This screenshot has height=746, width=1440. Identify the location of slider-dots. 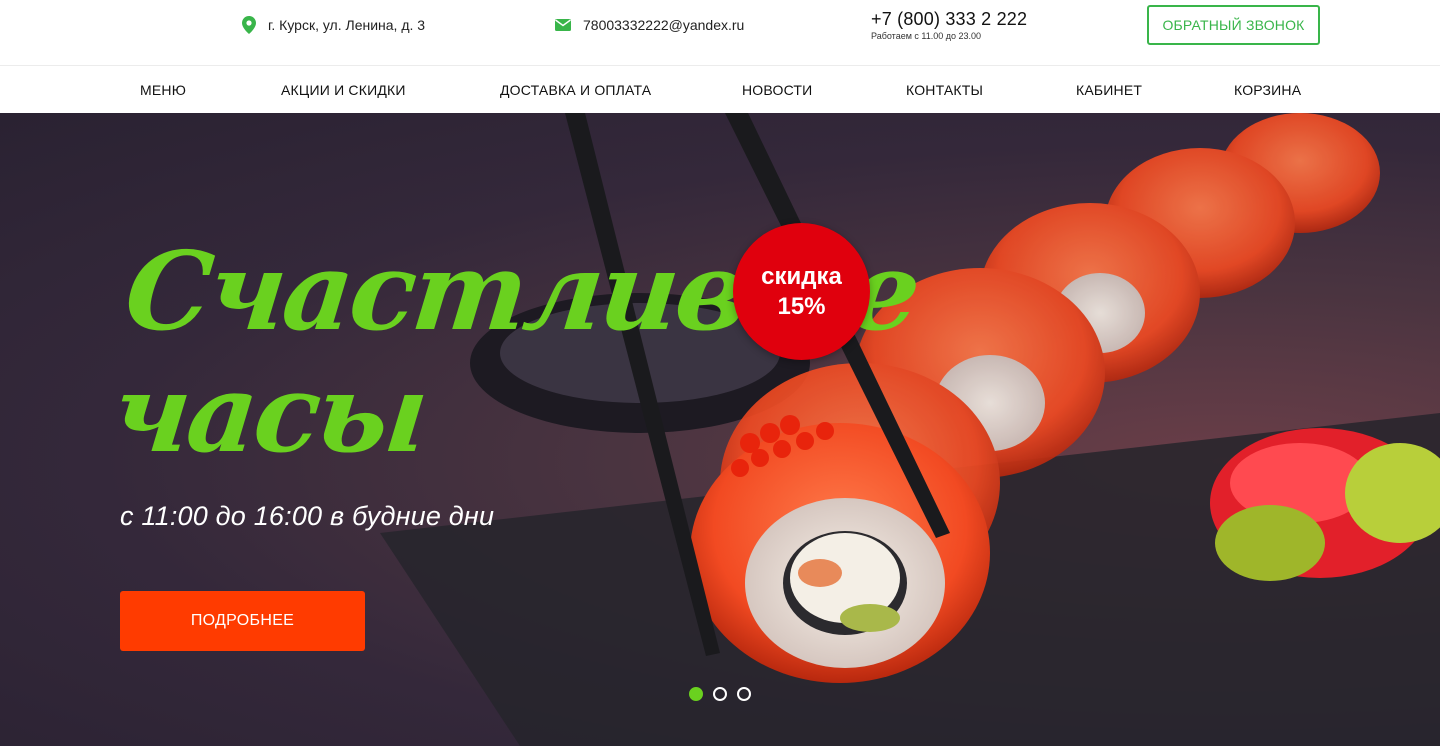
(720, 694).